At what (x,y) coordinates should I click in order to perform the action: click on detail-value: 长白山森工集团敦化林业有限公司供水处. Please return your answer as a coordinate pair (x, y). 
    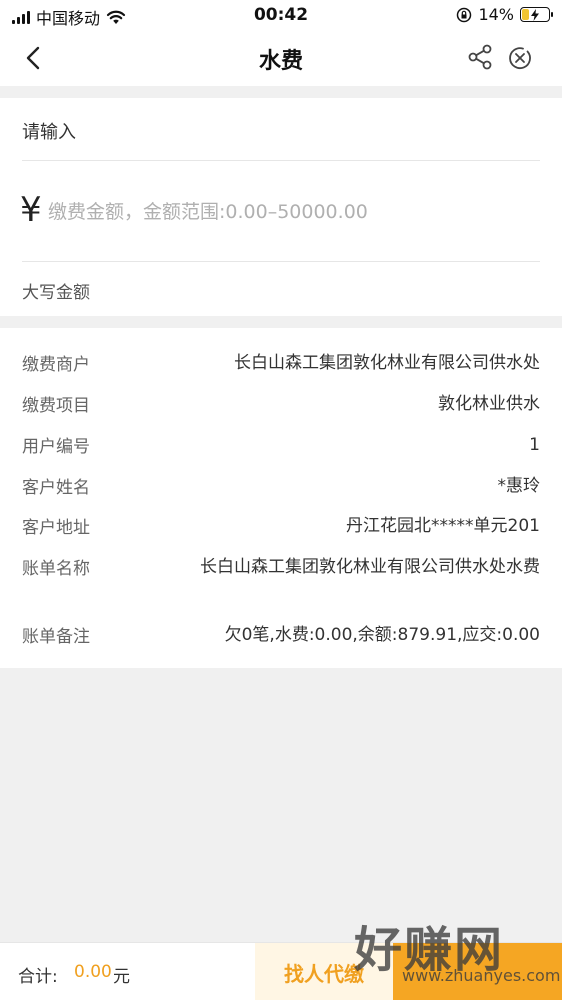
    Looking at the image, I should click on (387, 363).